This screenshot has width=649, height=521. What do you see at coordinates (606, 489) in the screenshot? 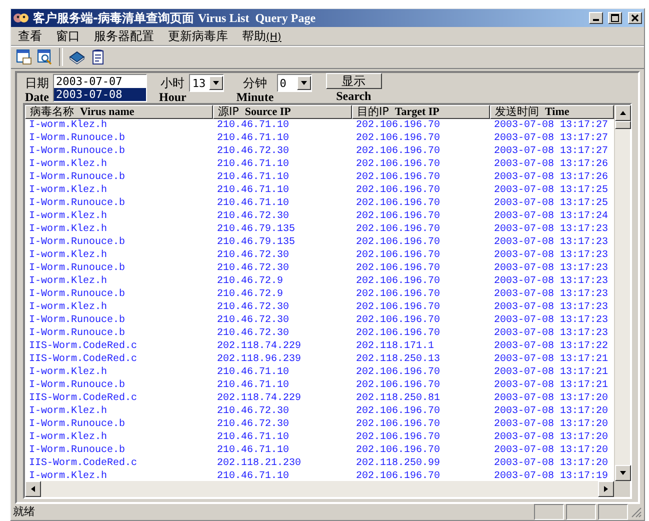
I see `scroll-right-button` at bounding box center [606, 489].